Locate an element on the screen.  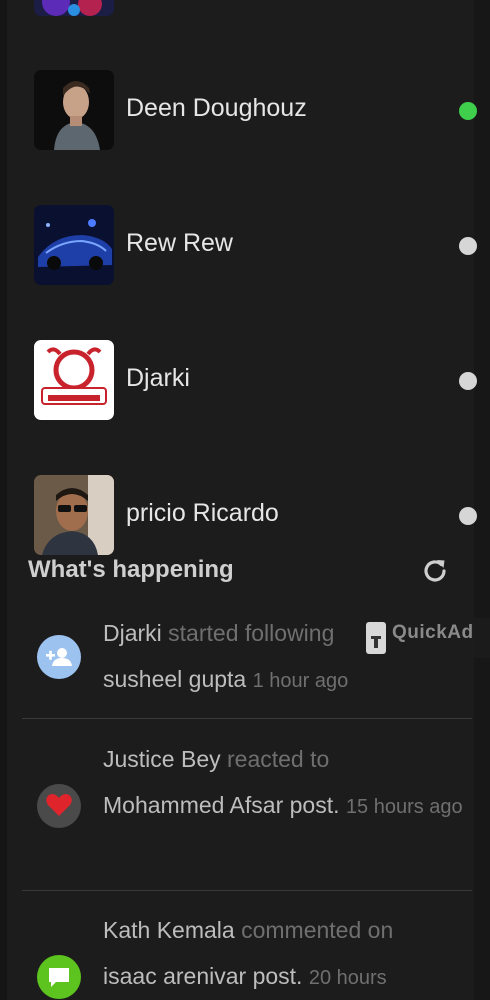
feed-target: susheel gupta is located at coordinates (174, 679).